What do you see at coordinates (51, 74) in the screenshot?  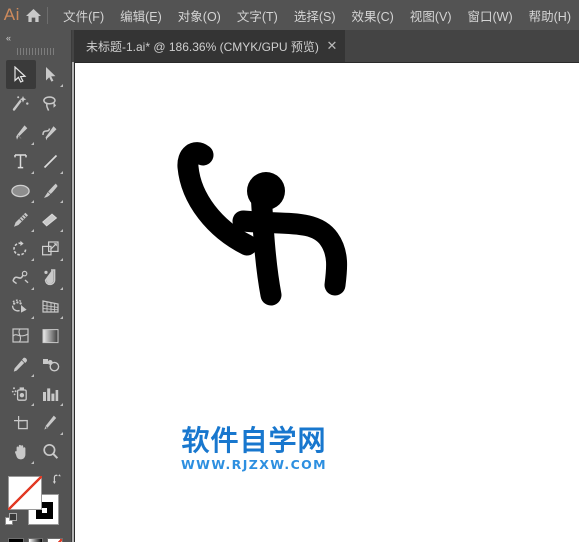 I see `direct-selection-tool` at bounding box center [51, 74].